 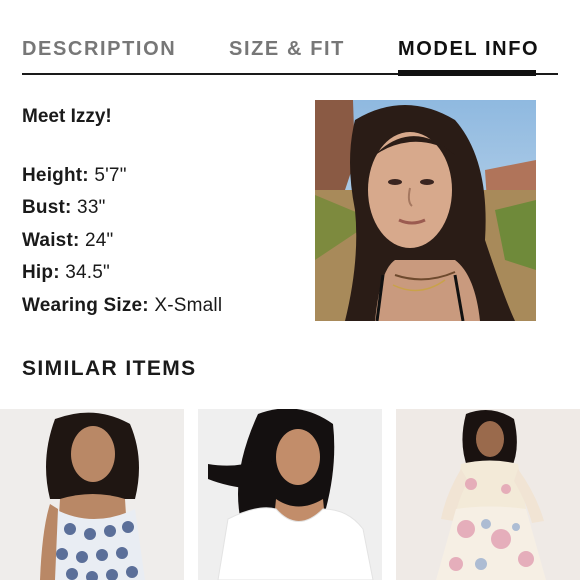 What do you see at coordinates (74, 175) in the screenshot?
I see `model-stat-height: Height: 5'7"` at bounding box center [74, 175].